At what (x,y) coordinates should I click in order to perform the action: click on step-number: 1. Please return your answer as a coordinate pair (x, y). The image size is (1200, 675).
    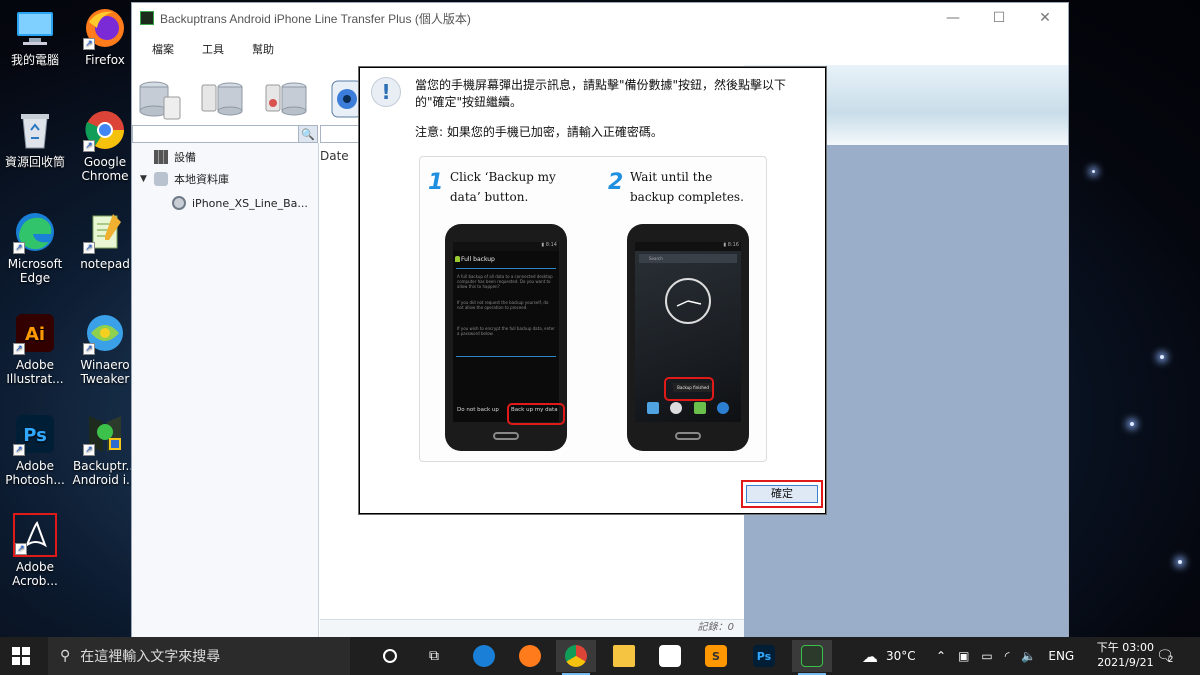
    Looking at the image, I should click on (436, 182).